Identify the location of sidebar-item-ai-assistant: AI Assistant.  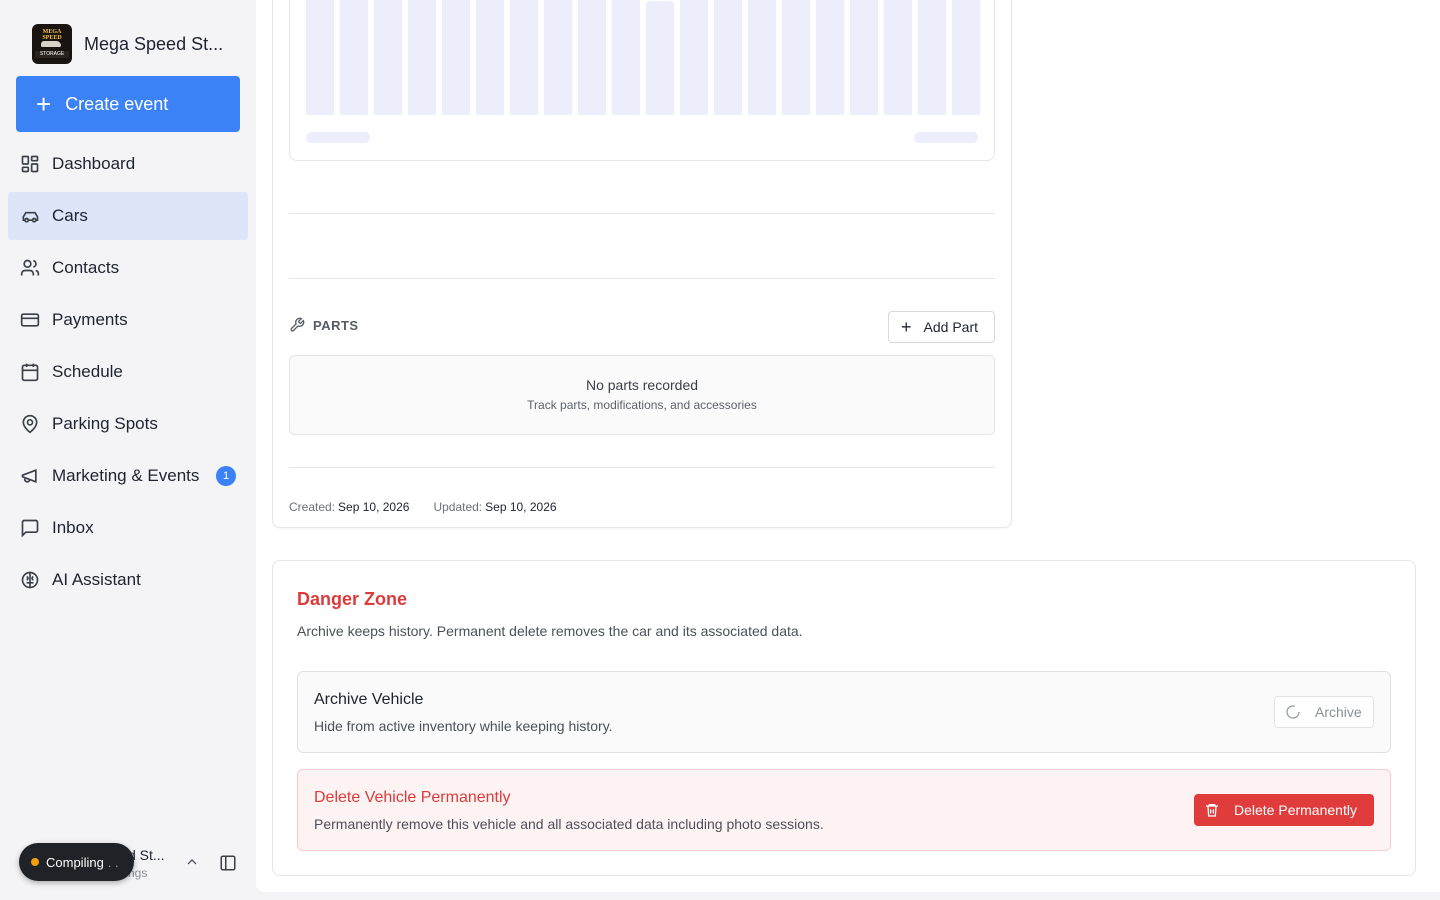
(128, 580).